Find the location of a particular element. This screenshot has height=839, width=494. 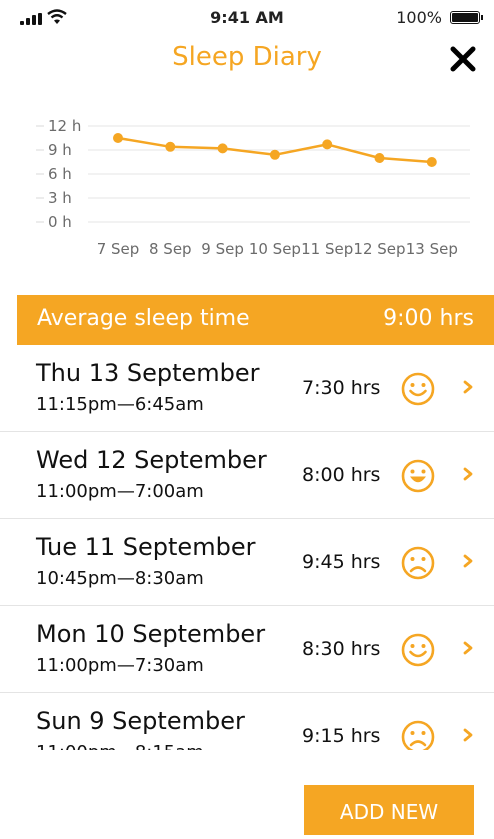

grin-face-icon is located at coordinates (418, 476).